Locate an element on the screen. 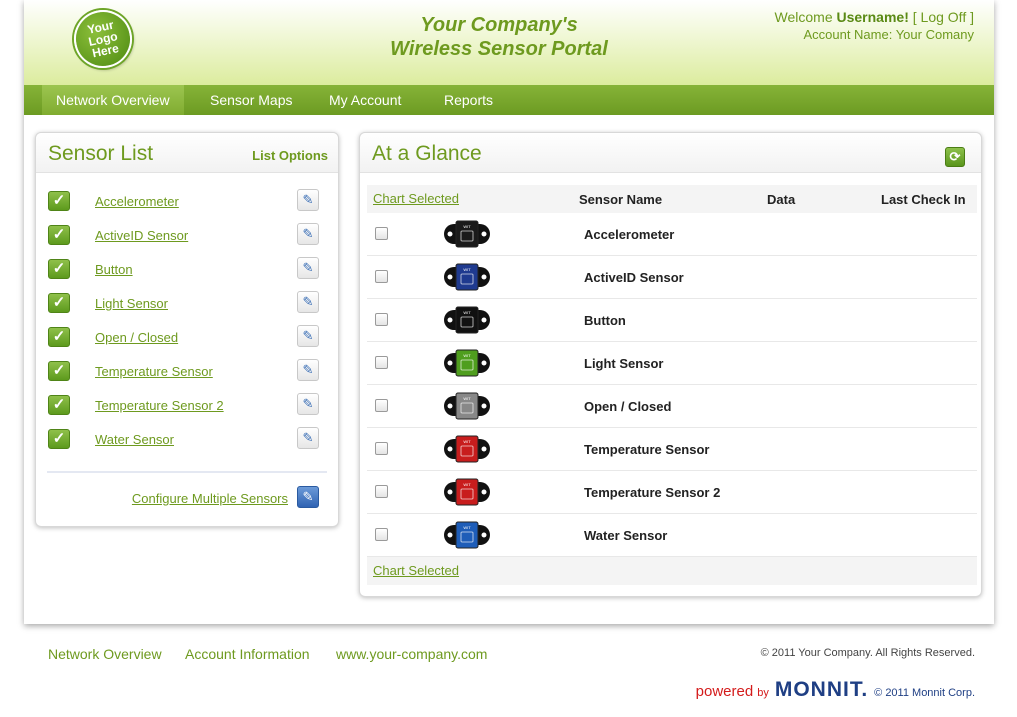  column-last-check-in: Last Check In is located at coordinates (923, 199).